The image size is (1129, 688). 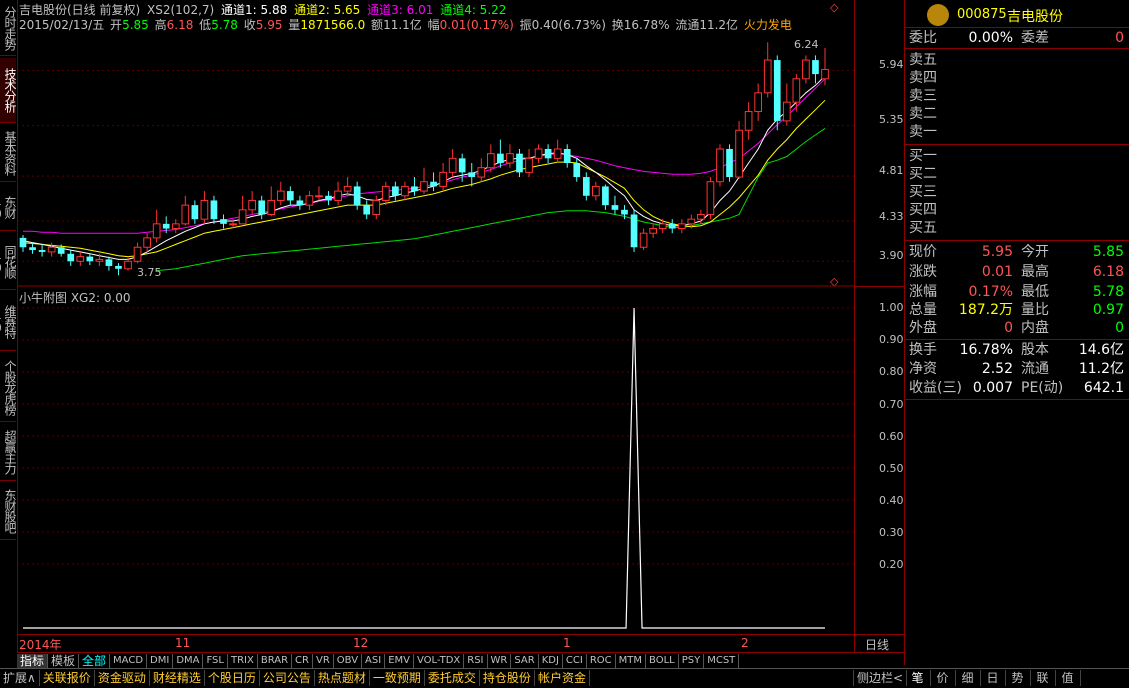 I want to click on indicator-trix: TRIX, so click(x=243, y=661).